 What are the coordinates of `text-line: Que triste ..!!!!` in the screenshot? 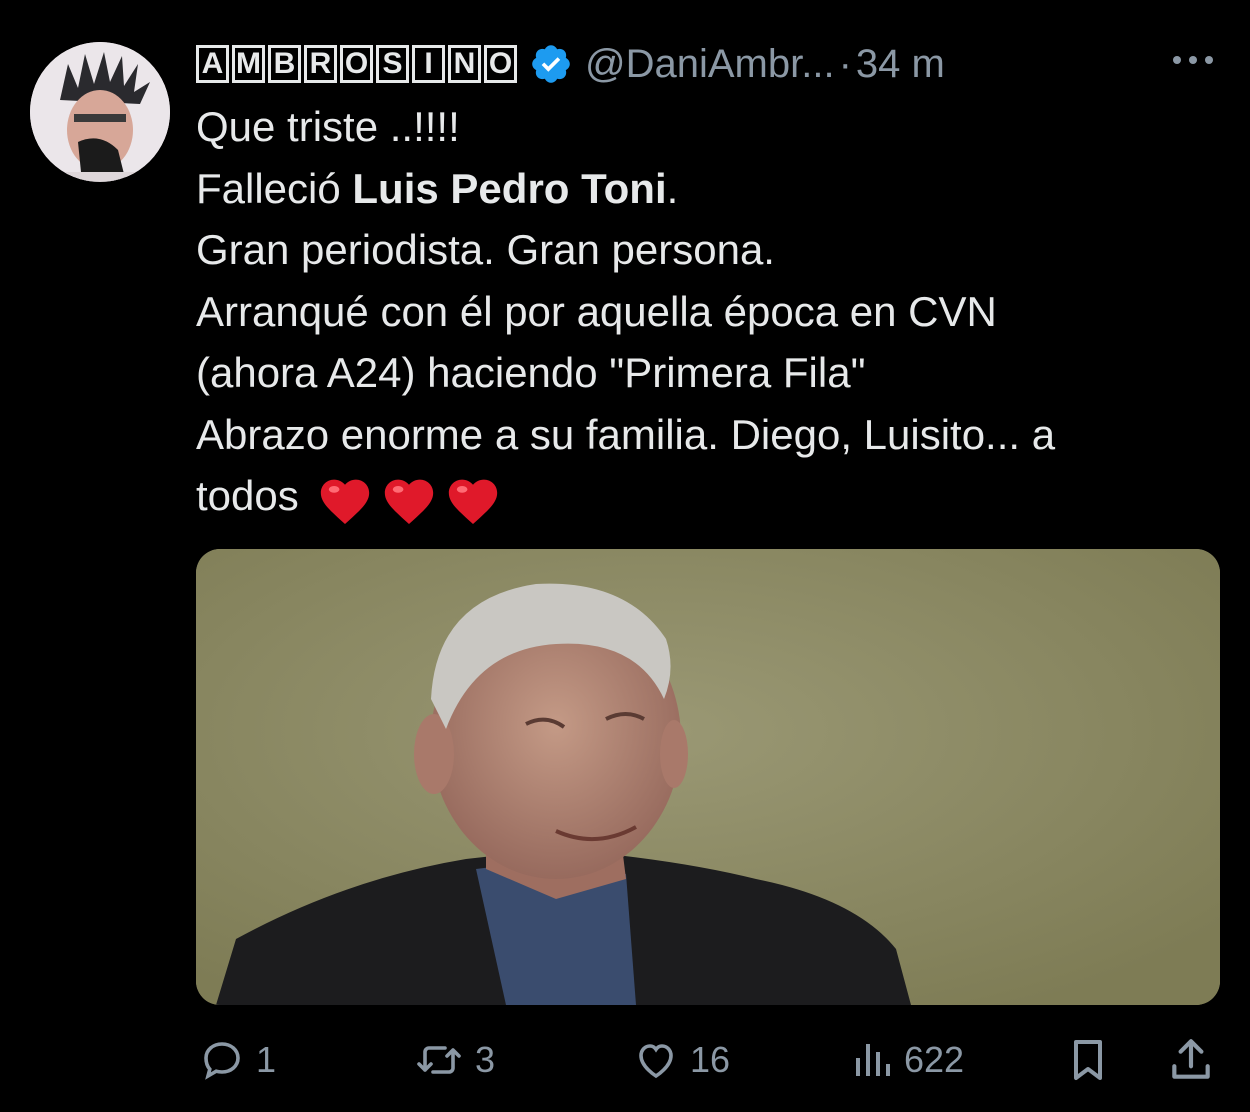 It's located at (328, 126).